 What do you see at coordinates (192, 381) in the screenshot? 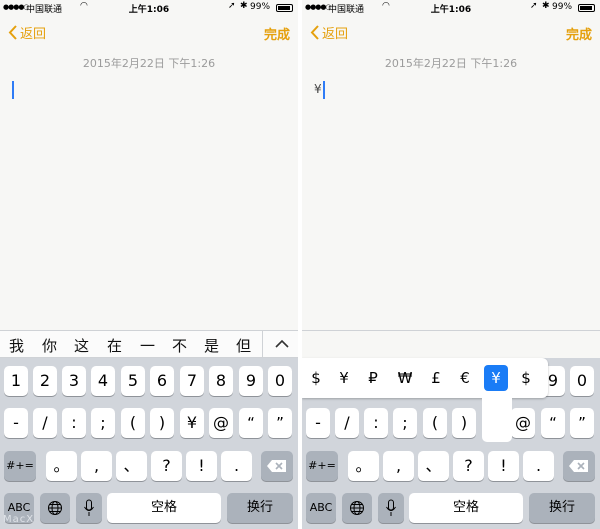
I see `key: 7` at bounding box center [192, 381].